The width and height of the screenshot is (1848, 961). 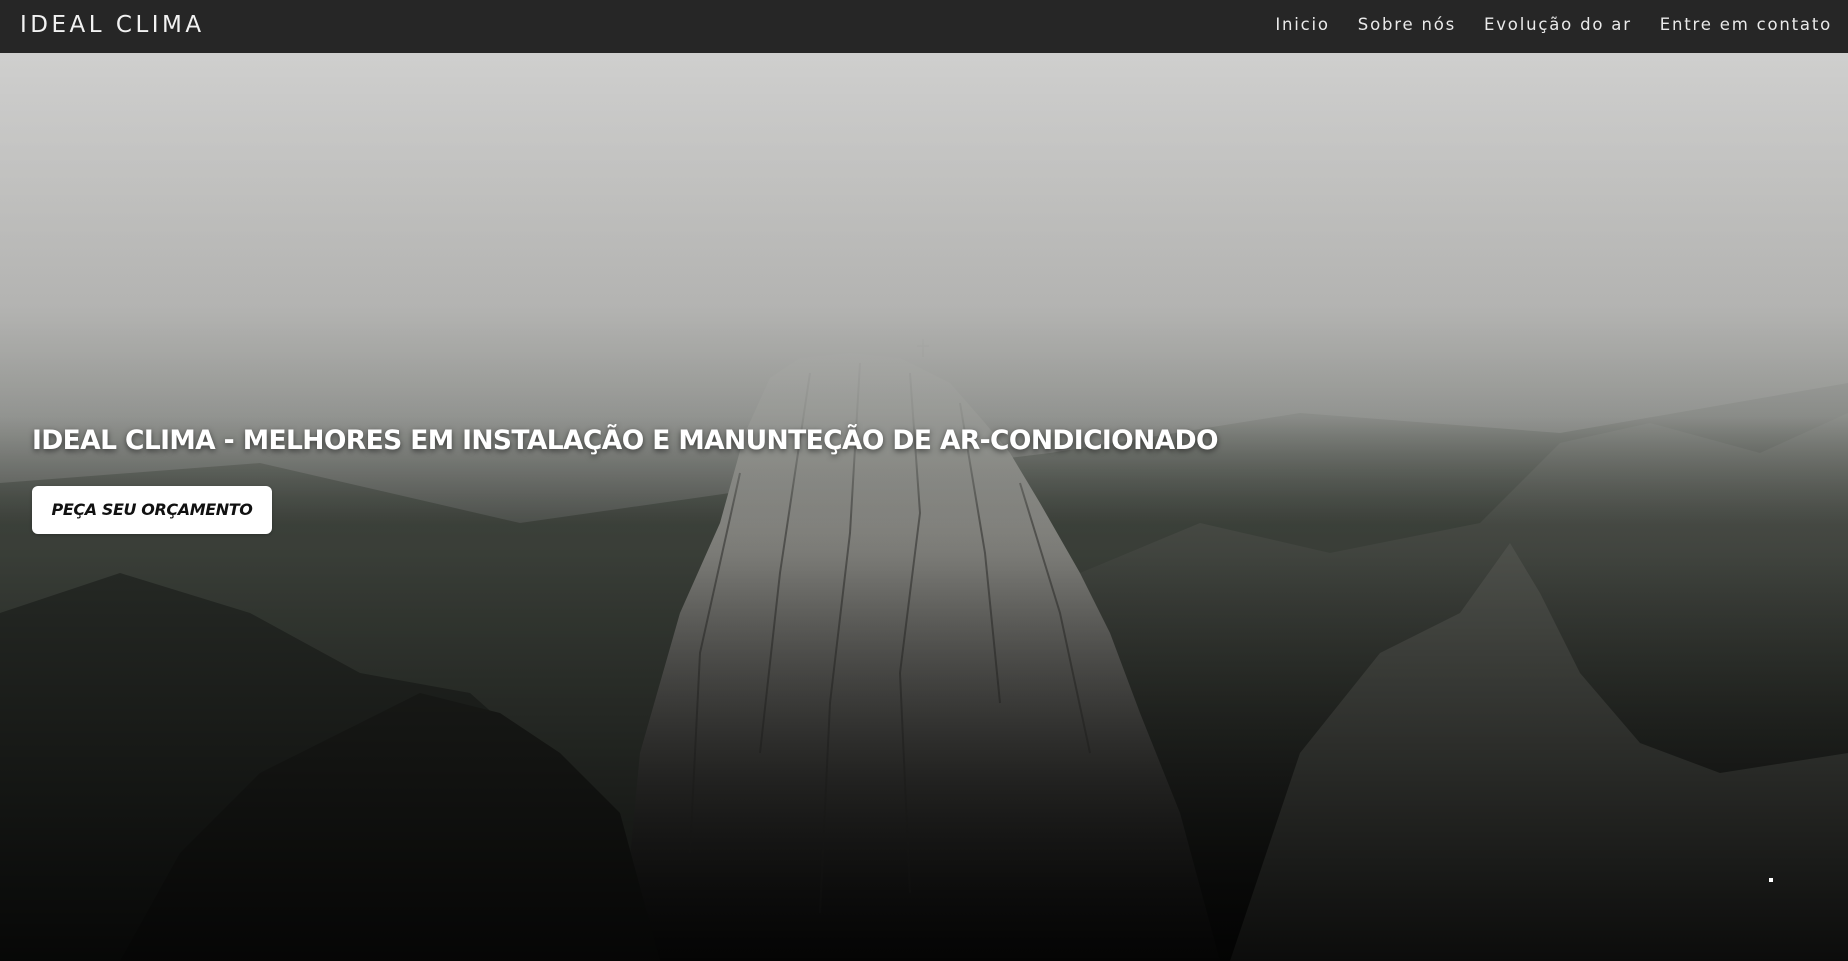 What do you see at coordinates (1558, 26) in the screenshot?
I see `nav-link-evolucao-do-ar: Evolução do ar` at bounding box center [1558, 26].